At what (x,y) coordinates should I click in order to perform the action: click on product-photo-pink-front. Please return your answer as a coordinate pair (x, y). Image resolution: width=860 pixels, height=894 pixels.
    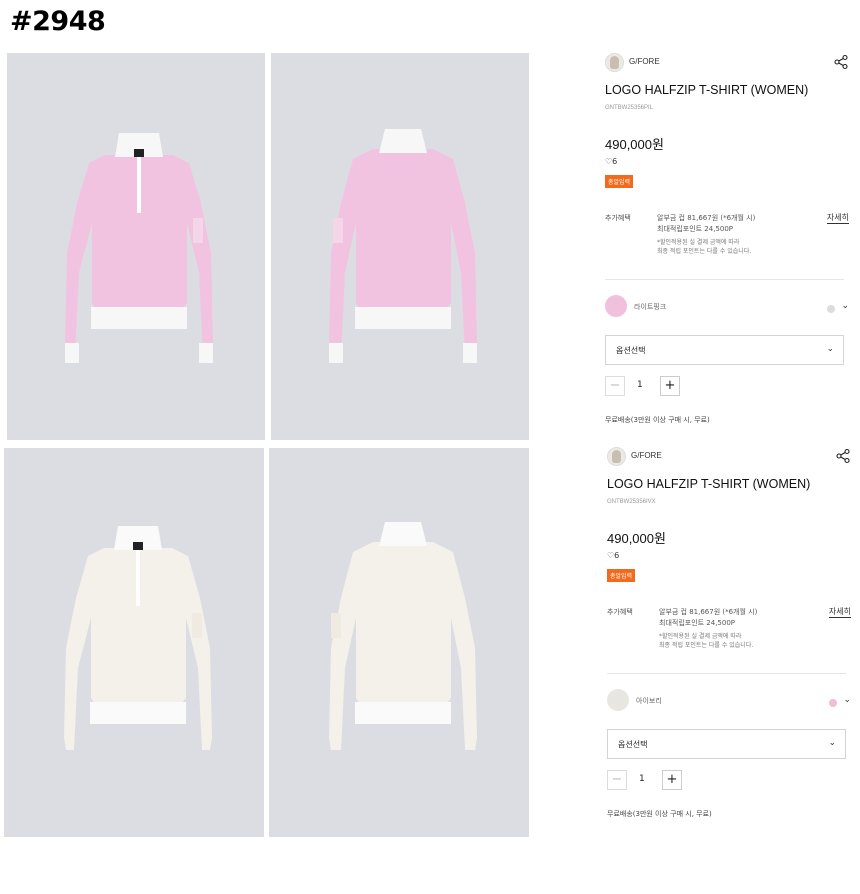
    Looking at the image, I should click on (136, 246).